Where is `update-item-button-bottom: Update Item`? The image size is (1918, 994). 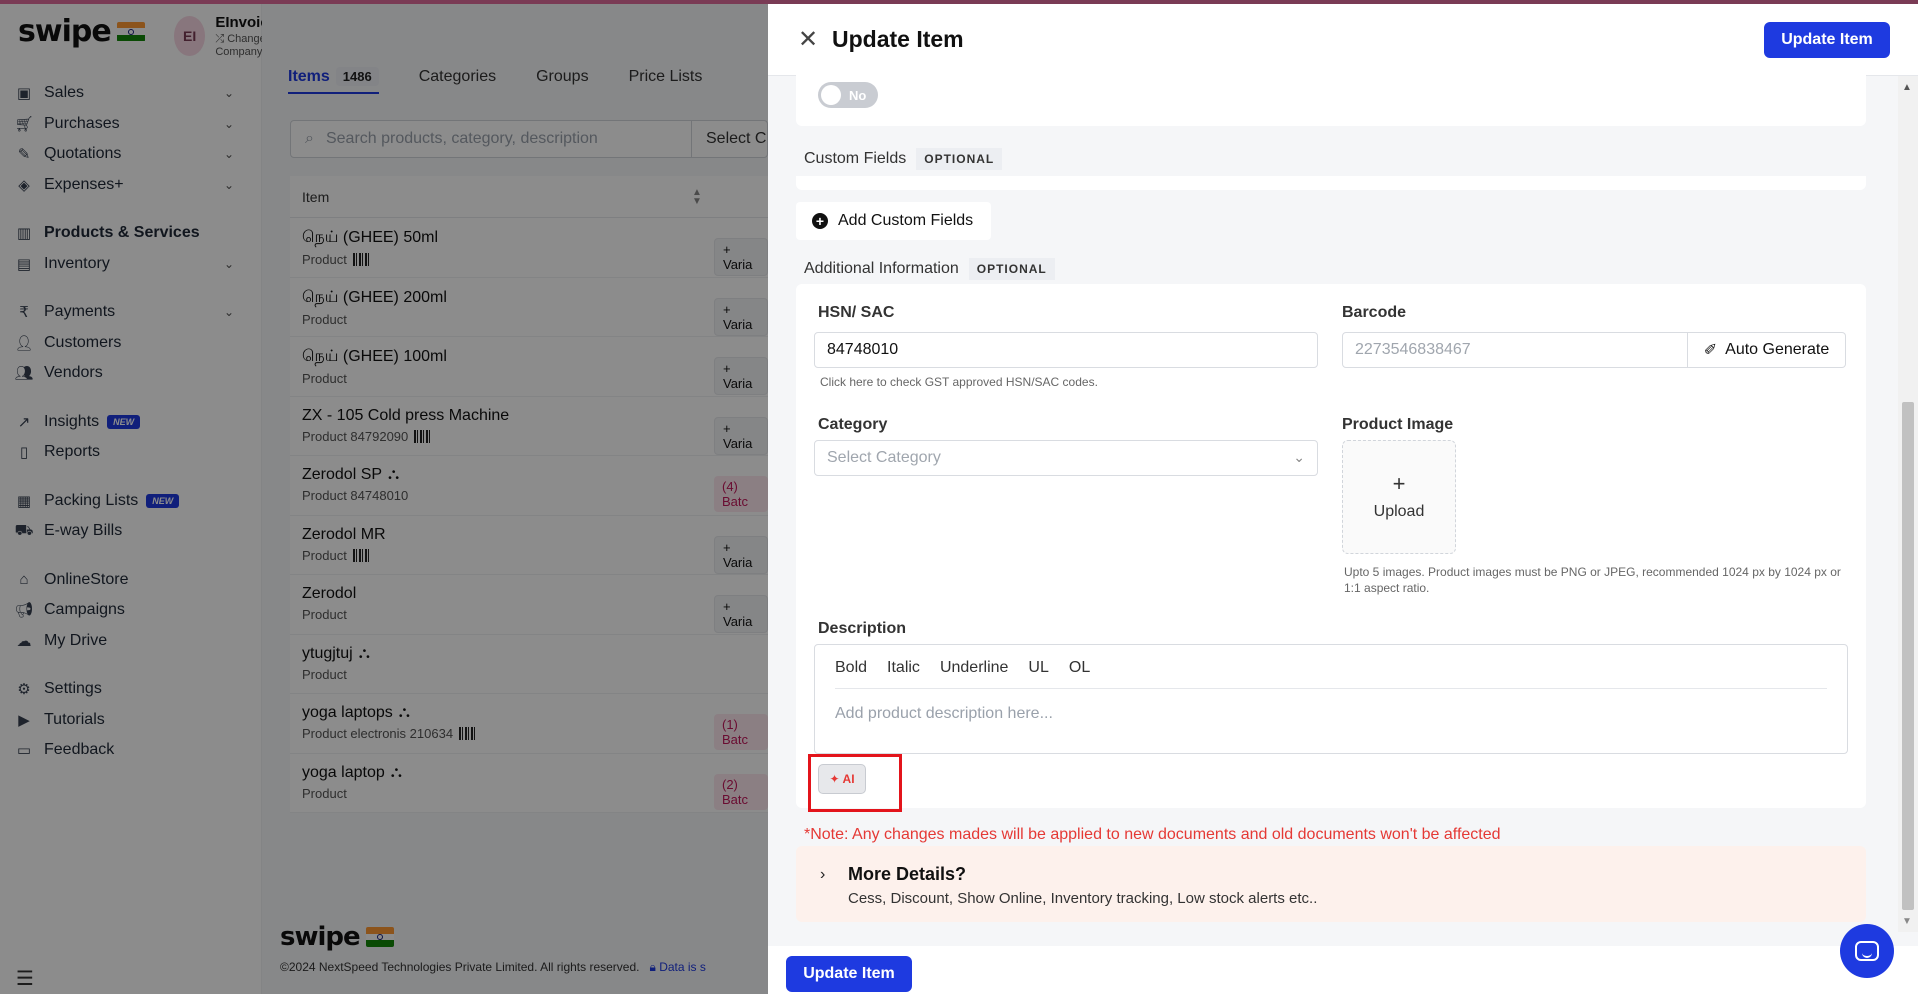 update-item-button-bottom: Update Item is located at coordinates (849, 974).